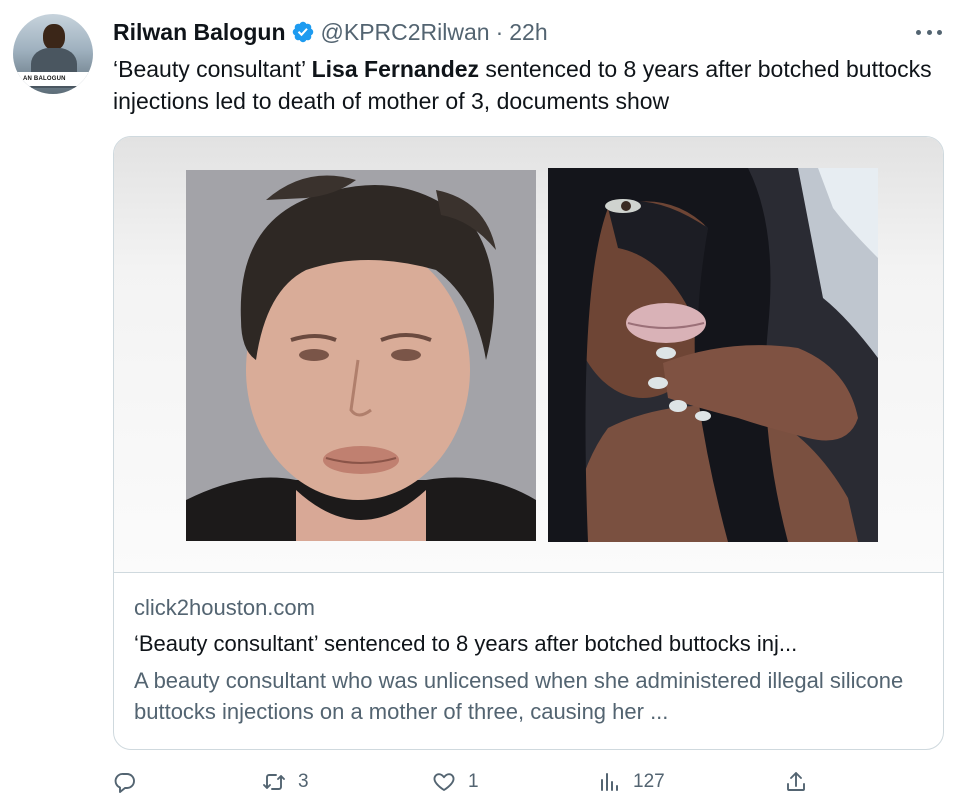 This screenshot has width=960, height=804. Describe the element at coordinates (212, 69) in the screenshot. I see `tweet-text-before: ‘Beauty consultant’` at that location.